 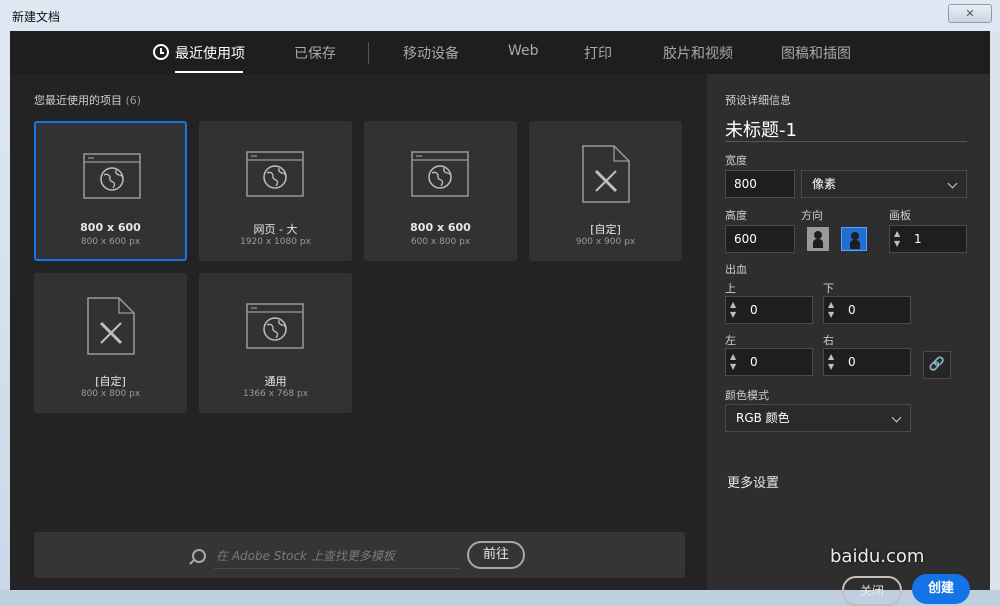 I want to click on search-underline, so click(x=337, y=568).